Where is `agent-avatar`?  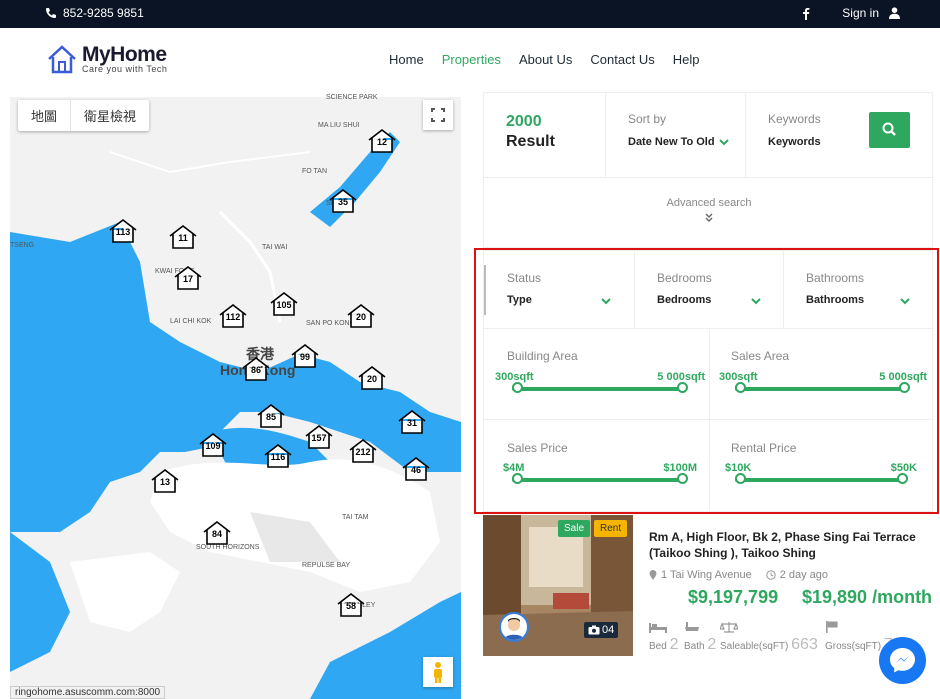
agent-avatar is located at coordinates (514, 627).